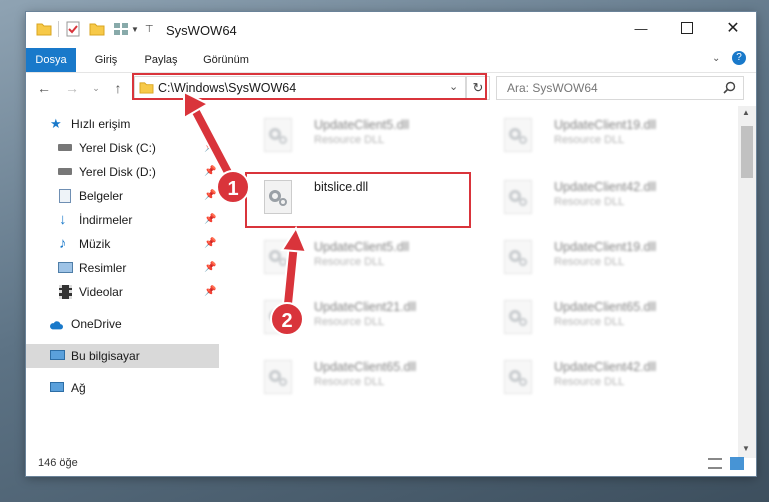 This screenshot has width=769, height=502. What do you see at coordinates (233, 187) in the screenshot?
I see `annotation-badge-1: 1` at bounding box center [233, 187].